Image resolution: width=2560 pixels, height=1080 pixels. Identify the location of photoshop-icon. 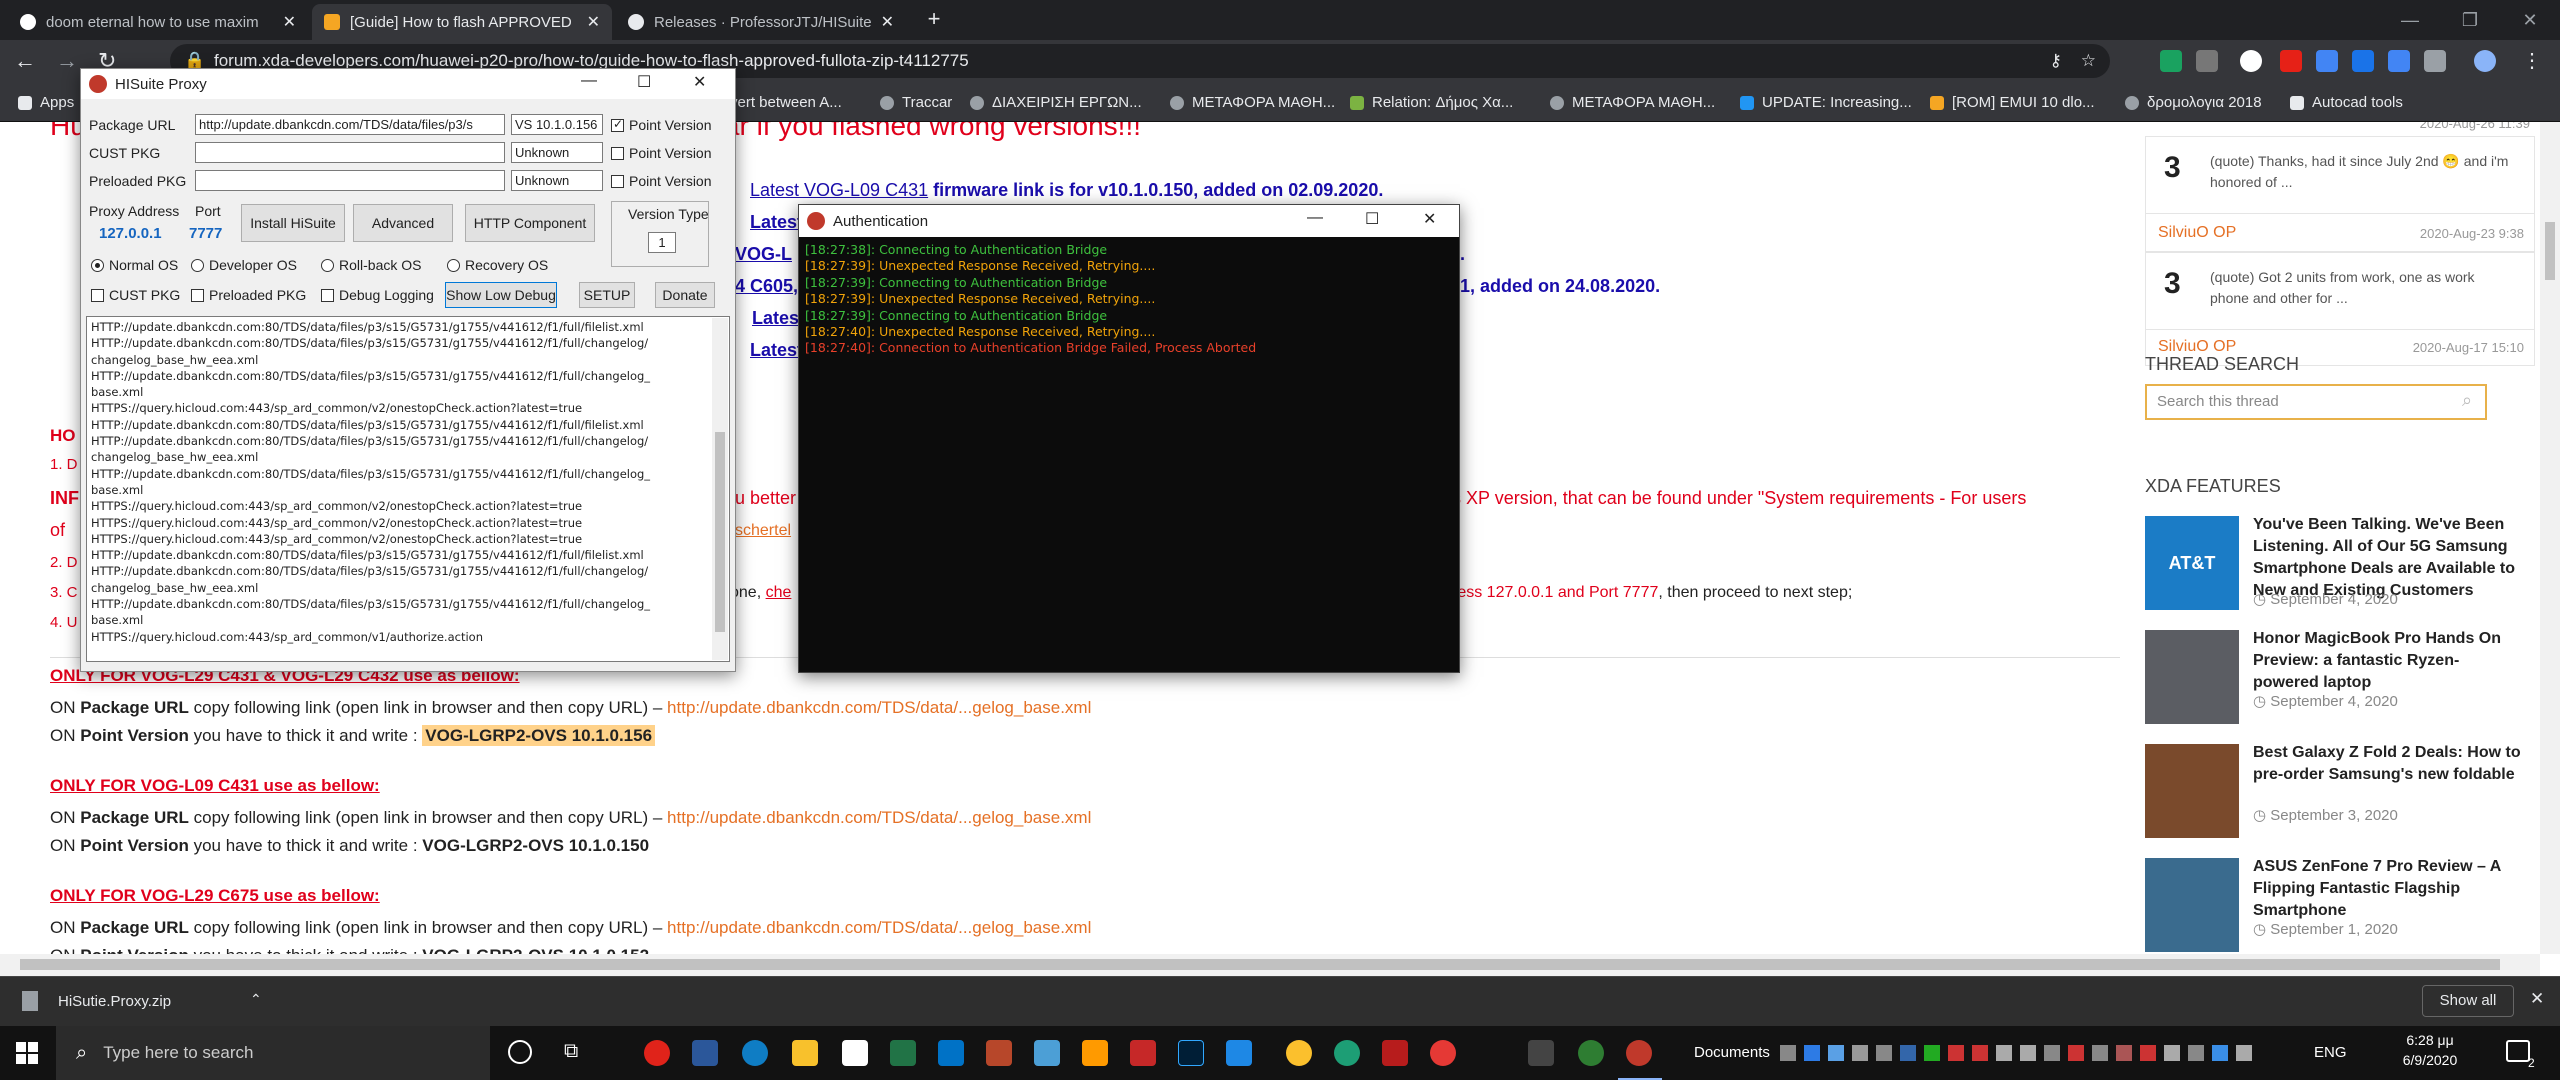
(1191, 1053).